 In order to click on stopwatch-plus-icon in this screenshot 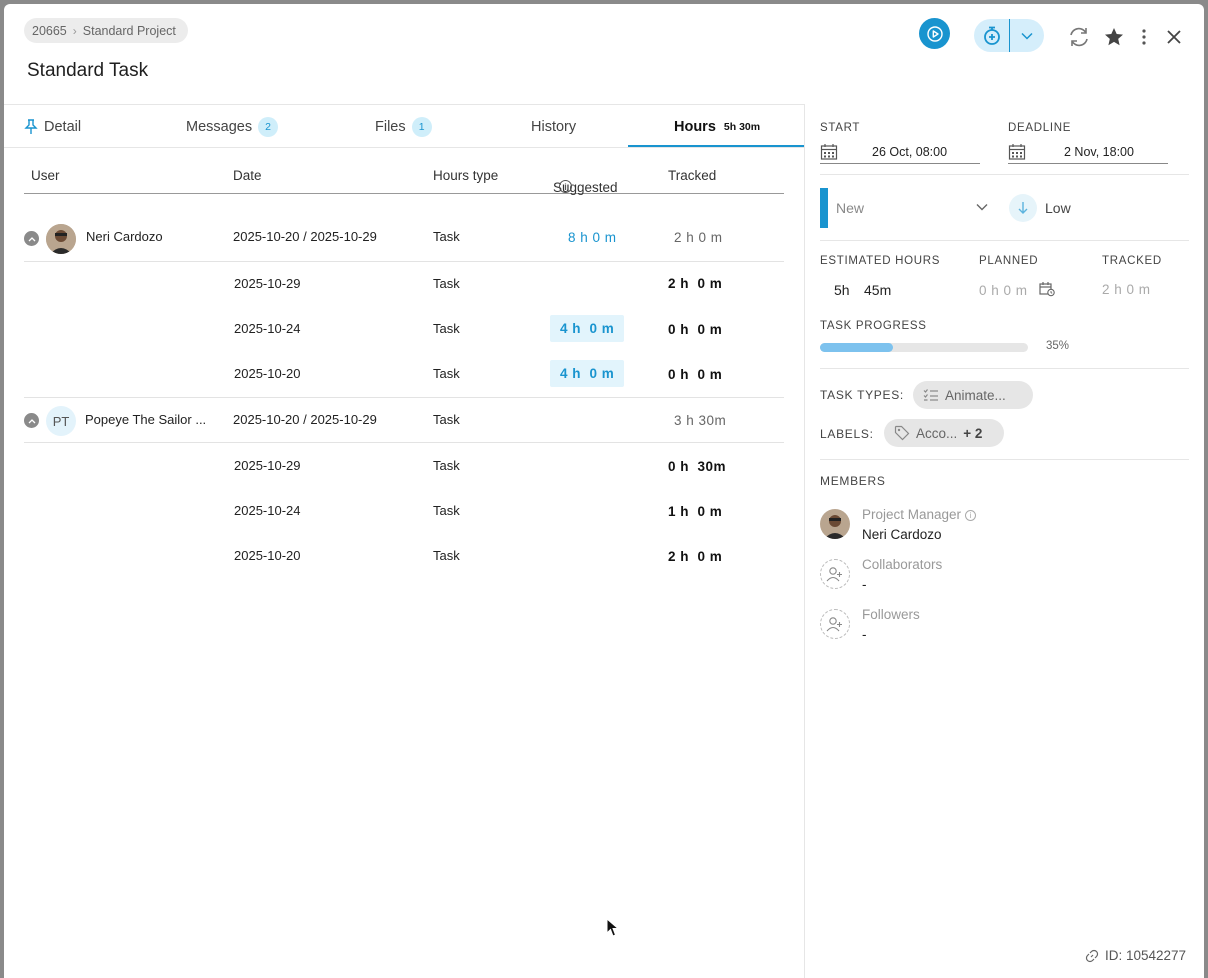, I will do `click(991, 35)`.